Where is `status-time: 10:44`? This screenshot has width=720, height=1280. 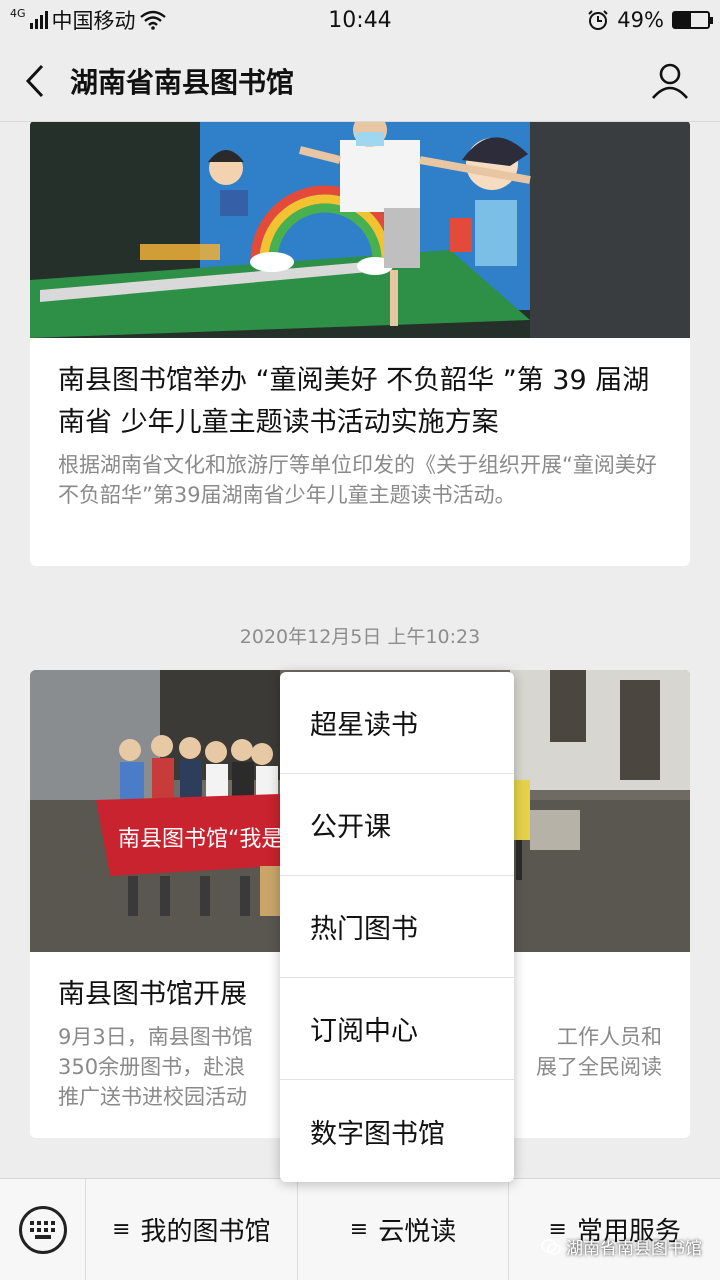
status-time: 10:44 is located at coordinates (360, 20).